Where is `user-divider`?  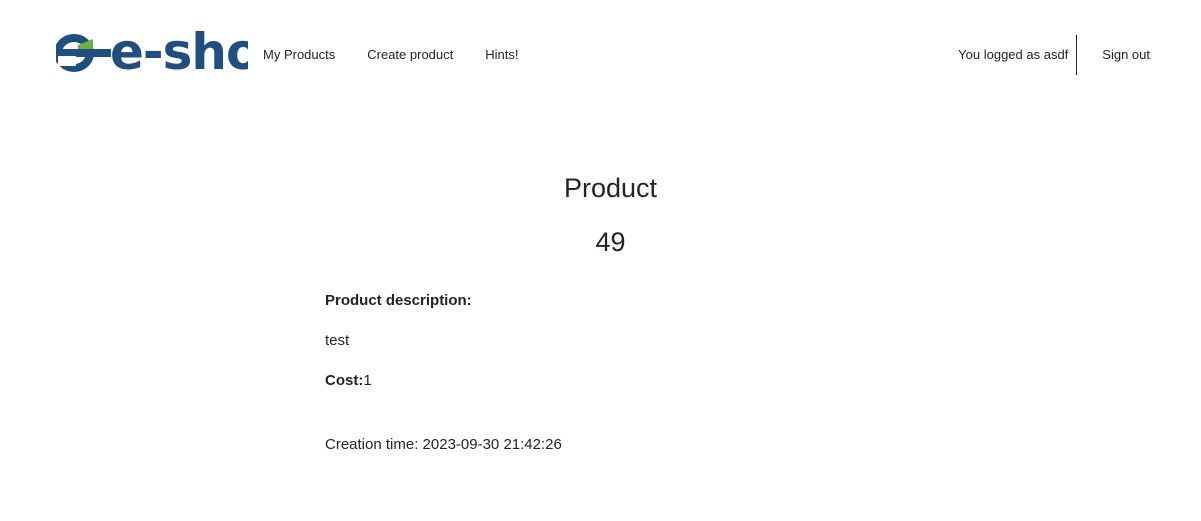
user-divider is located at coordinates (1077, 55).